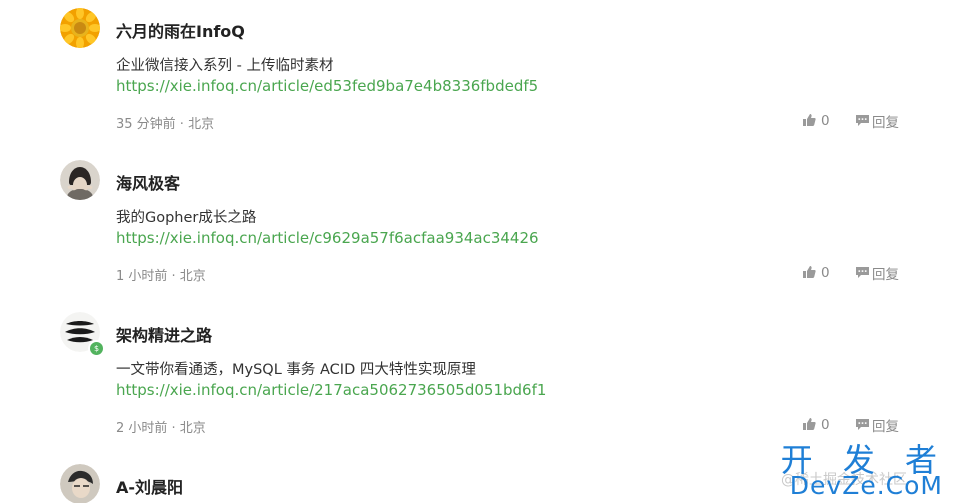  Describe the element at coordinates (180, 30) in the screenshot. I see `user-name: 六月的雨在InfoQ` at that location.